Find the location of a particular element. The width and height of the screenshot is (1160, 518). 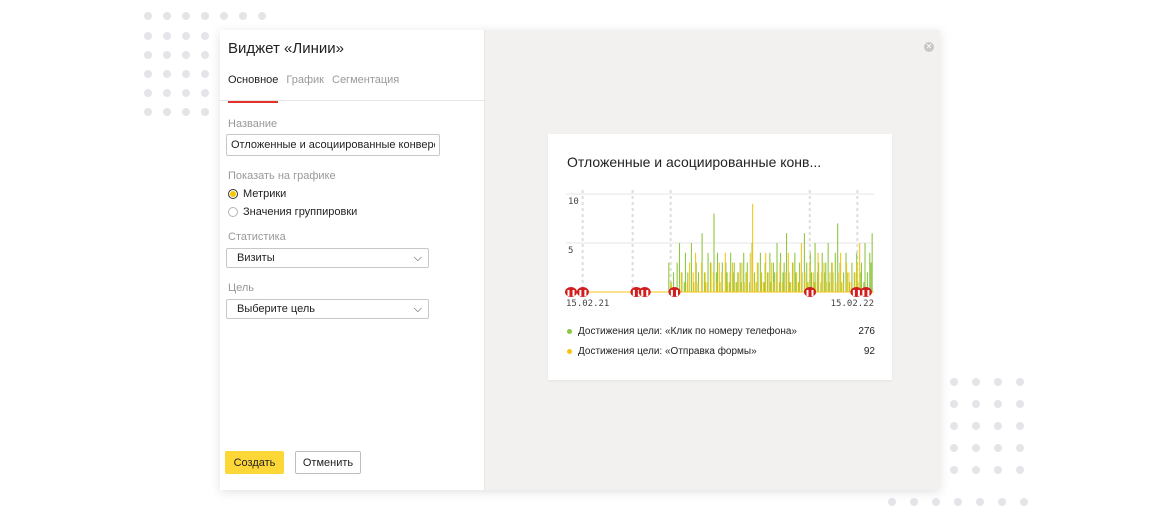

tab-segmentation: Сегментация is located at coordinates (365, 88).